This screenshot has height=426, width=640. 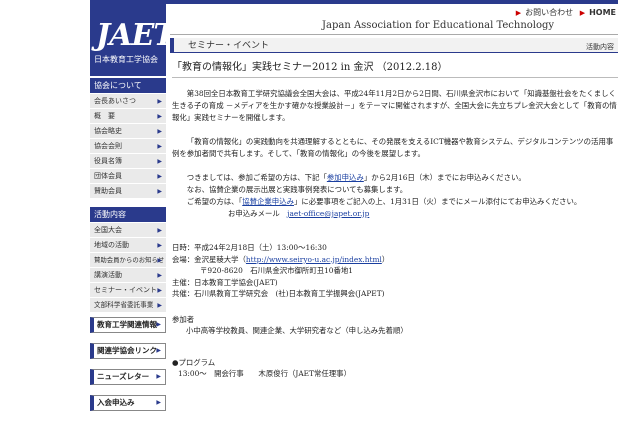 I want to click on event-cohost: 共催：石川県教育工学研究会 (社)日本教育工学振興会(JAPET), so click(x=278, y=293).